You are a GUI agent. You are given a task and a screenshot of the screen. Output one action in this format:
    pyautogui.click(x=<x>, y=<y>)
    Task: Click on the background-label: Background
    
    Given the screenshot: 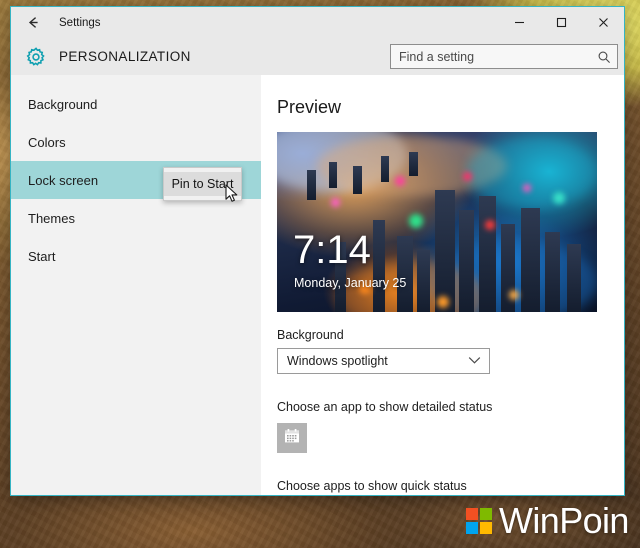 What is the action you would take?
    pyautogui.click(x=310, y=335)
    